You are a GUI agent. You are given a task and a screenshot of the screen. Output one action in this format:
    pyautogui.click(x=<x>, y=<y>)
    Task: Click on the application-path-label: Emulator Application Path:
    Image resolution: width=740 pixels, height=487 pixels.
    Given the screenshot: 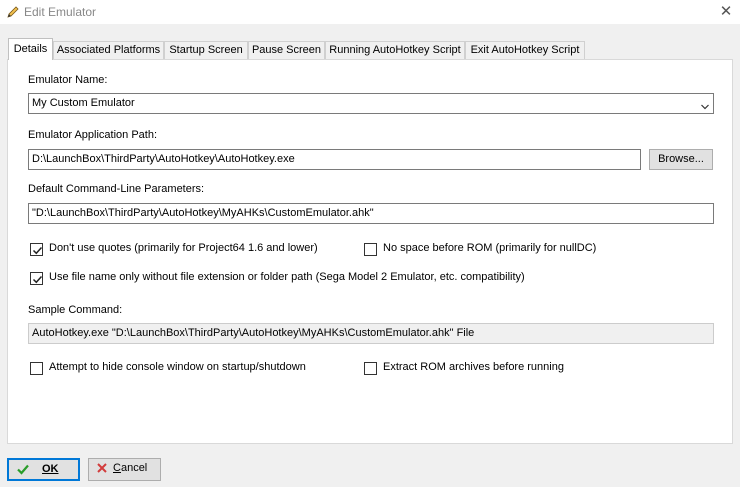 What is the action you would take?
    pyautogui.click(x=93, y=135)
    